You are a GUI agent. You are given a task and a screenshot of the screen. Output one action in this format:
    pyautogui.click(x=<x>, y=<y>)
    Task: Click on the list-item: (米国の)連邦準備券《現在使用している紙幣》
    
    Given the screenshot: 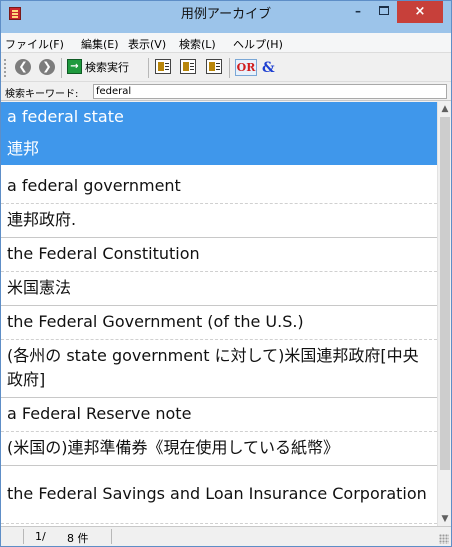 What is the action you would take?
    pyautogui.click(x=219, y=448)
    